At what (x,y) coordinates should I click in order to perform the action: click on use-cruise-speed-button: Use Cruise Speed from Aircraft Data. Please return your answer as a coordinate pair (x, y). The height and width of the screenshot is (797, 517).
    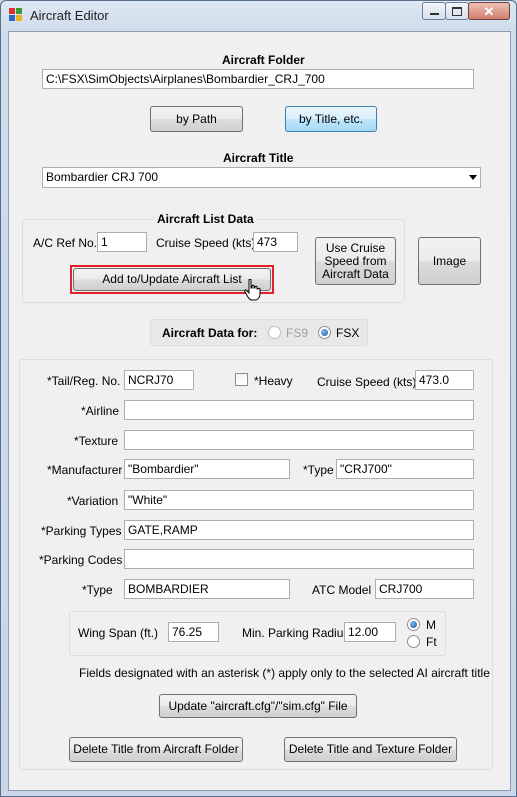
    Looking at the image, I should click on (355, 261).